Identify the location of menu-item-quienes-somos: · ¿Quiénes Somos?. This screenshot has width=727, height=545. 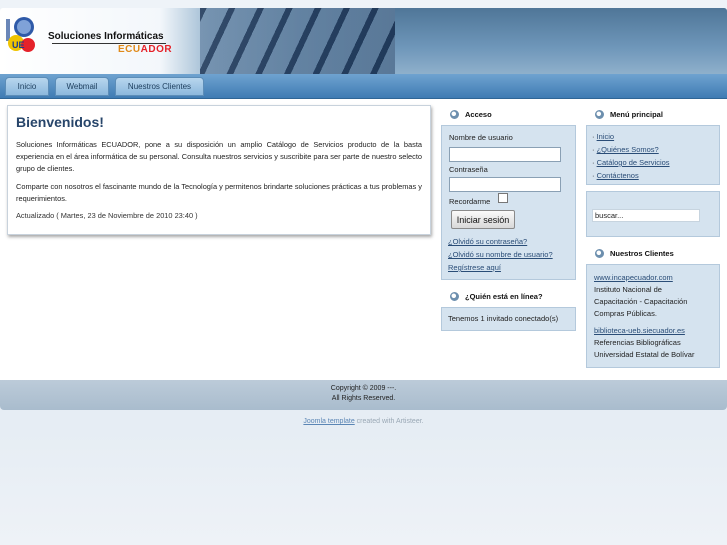
(625, 149).